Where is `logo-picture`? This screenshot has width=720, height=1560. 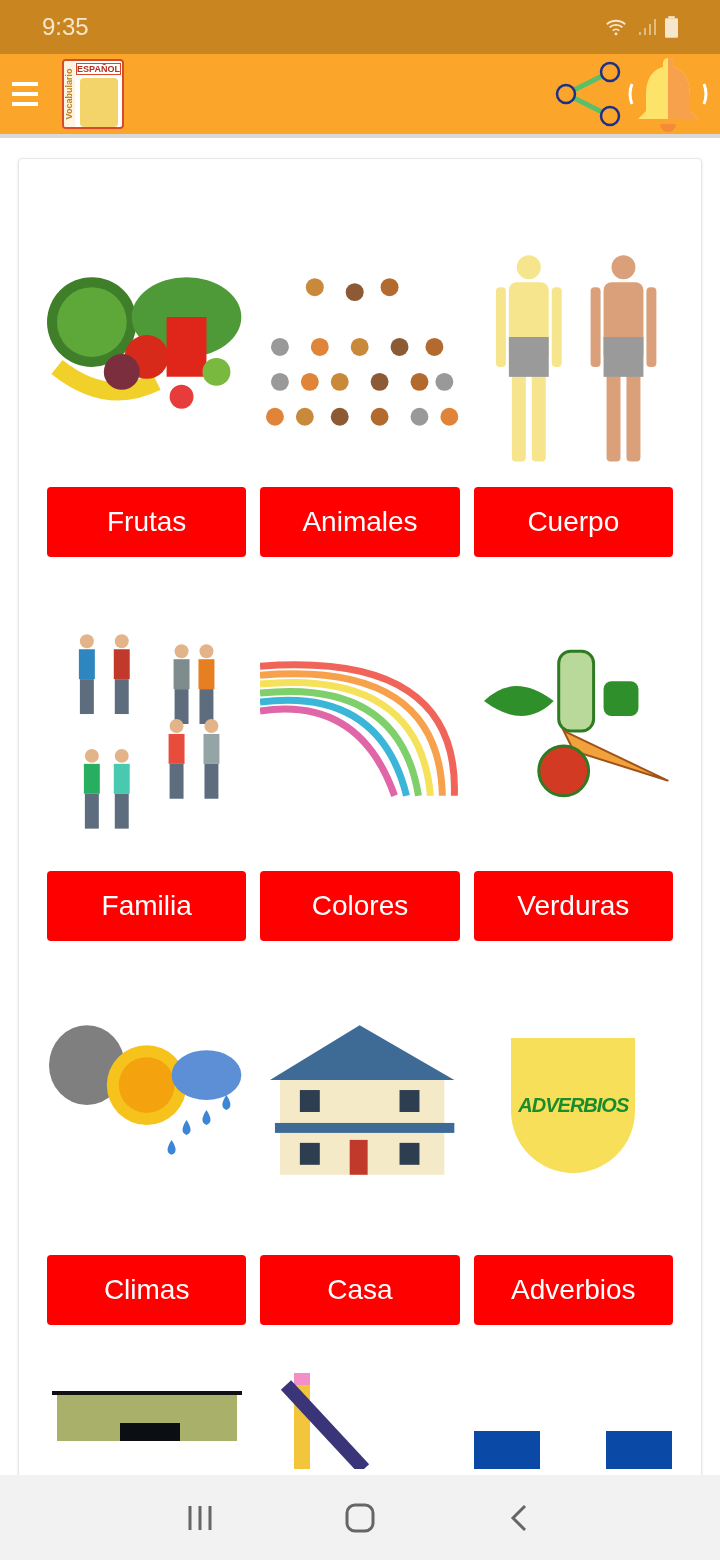
logo-picture is located at coordinates (98, 102).